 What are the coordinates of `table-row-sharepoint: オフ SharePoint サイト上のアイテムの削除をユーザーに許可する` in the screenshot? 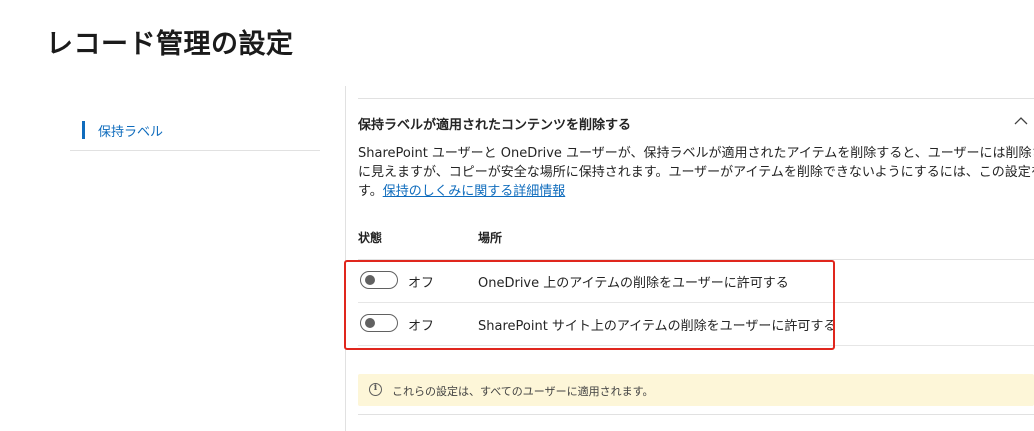 It's located at (696, 324).